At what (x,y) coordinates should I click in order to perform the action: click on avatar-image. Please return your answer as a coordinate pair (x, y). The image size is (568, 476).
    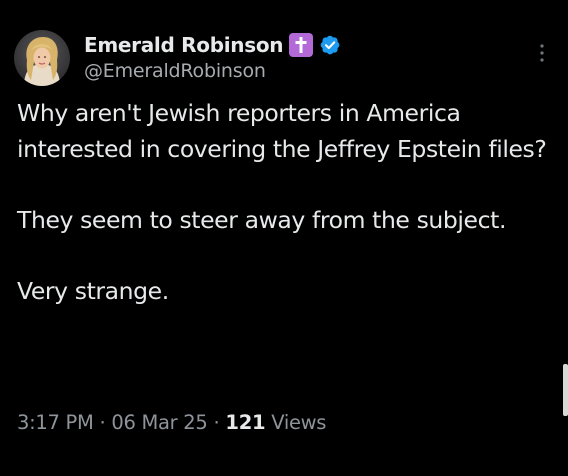
    Looking at the image, I should click on (42, 58).